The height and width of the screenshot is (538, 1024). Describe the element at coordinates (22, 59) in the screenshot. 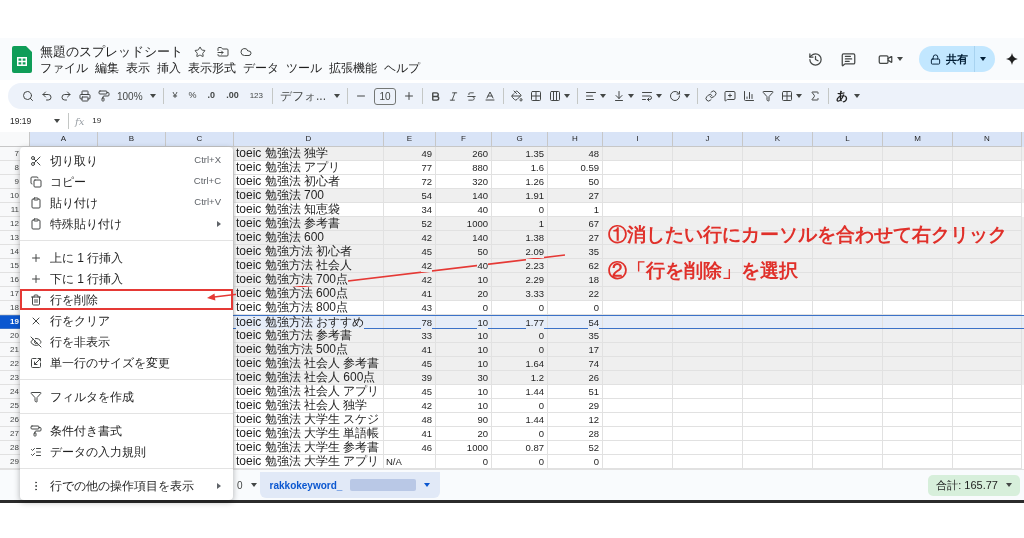

I see `spreadsheet-logo-icon` at that location.